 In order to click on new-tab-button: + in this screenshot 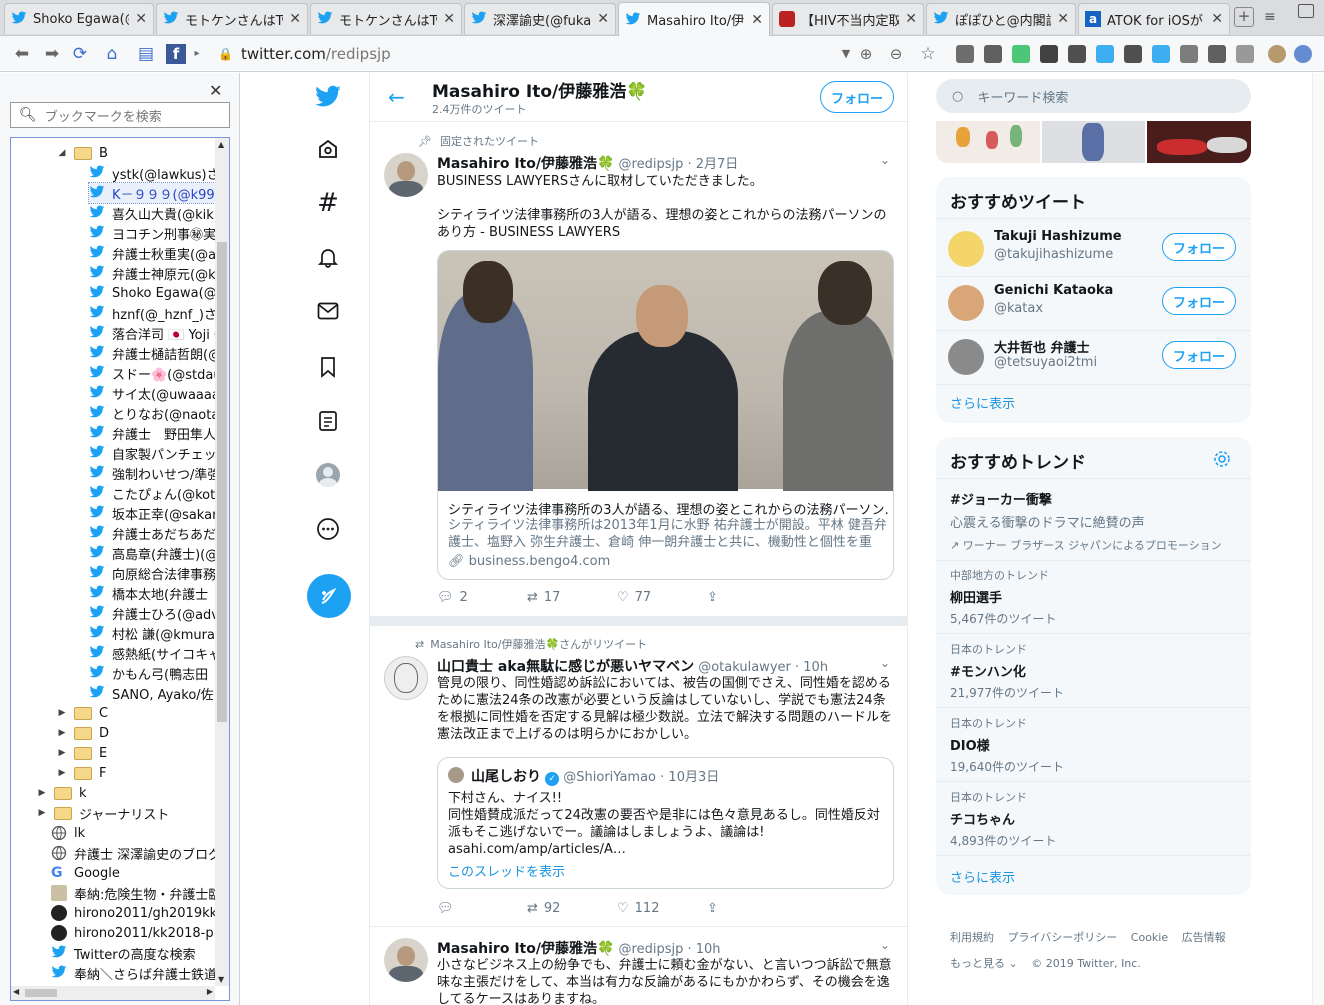, I will do `click(1244, 17)`.